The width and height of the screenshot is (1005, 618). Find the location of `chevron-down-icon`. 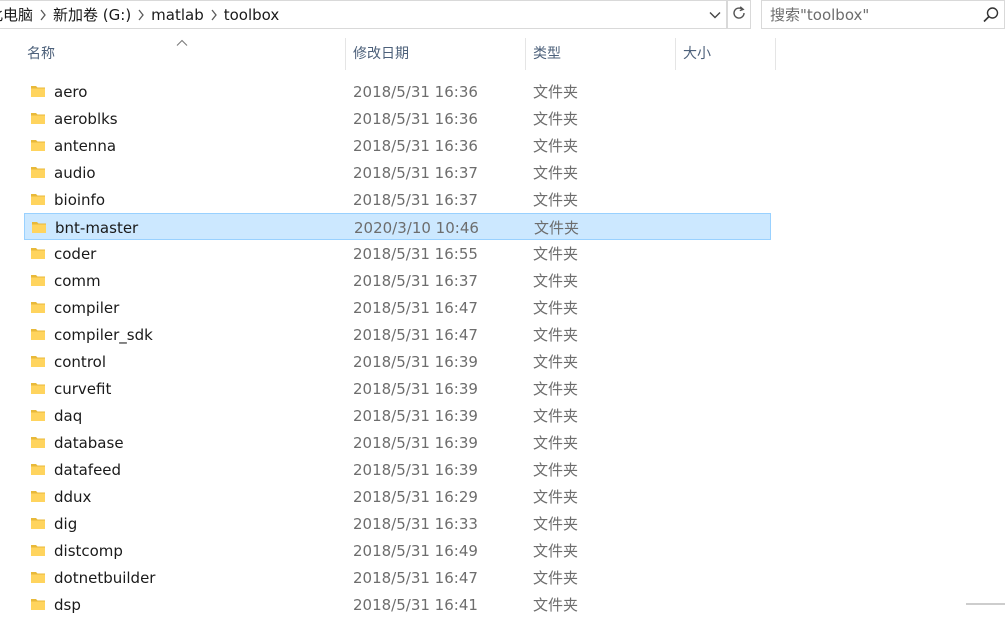

chevron-down-icon is located at coordinates (715, 14).